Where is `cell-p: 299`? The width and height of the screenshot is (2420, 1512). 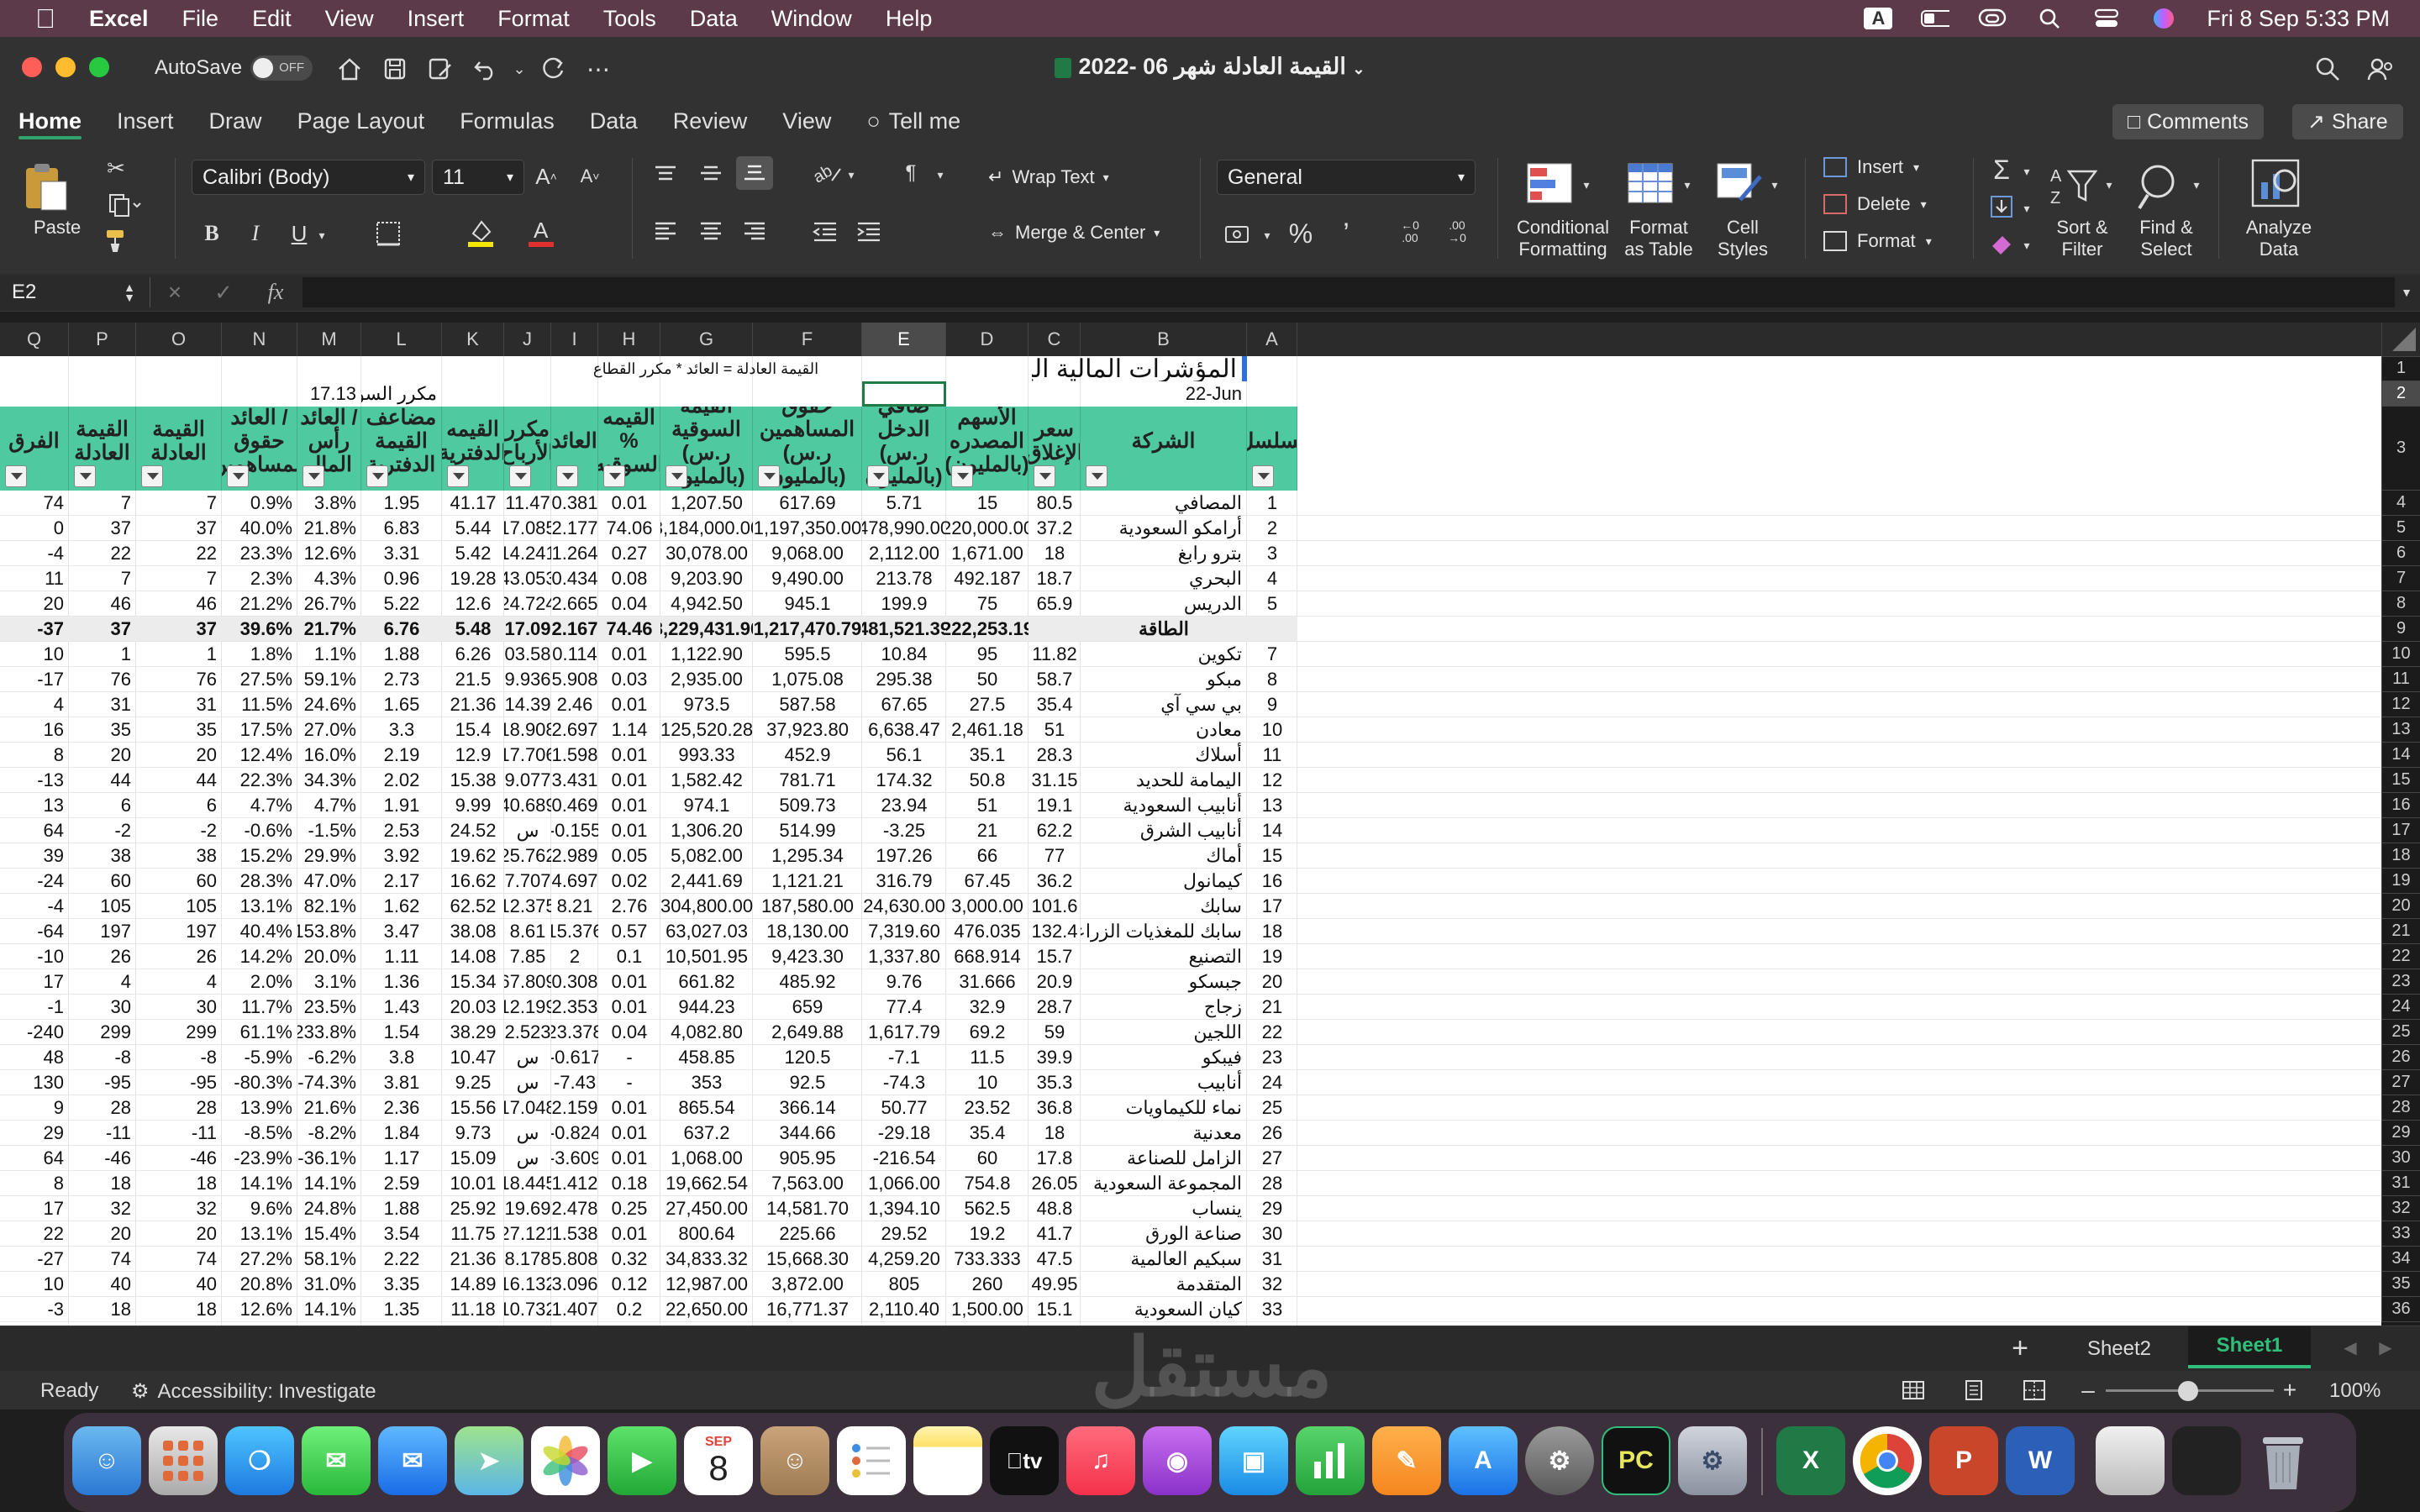 cell-p: 299 is located at coordinates (102, 1032).